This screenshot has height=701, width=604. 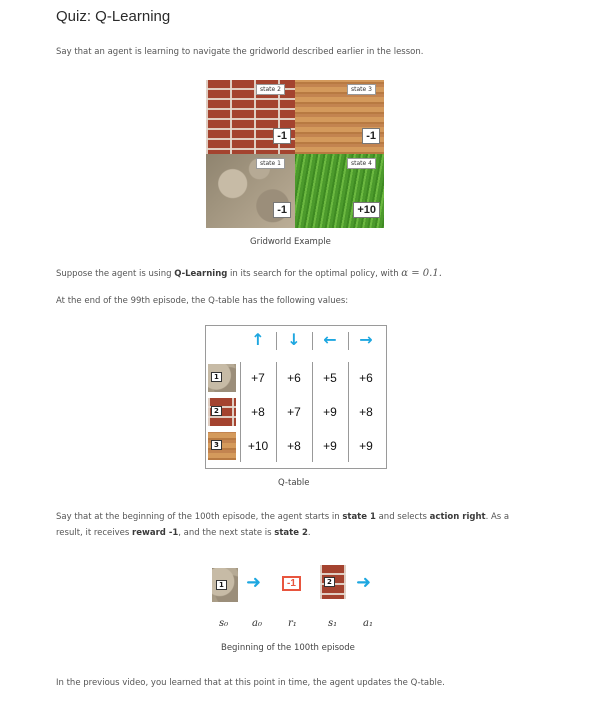 What do you see at coordinates (309, 533) in the screenshot?
I see `text-span: .` at bounding box center [309, 533].